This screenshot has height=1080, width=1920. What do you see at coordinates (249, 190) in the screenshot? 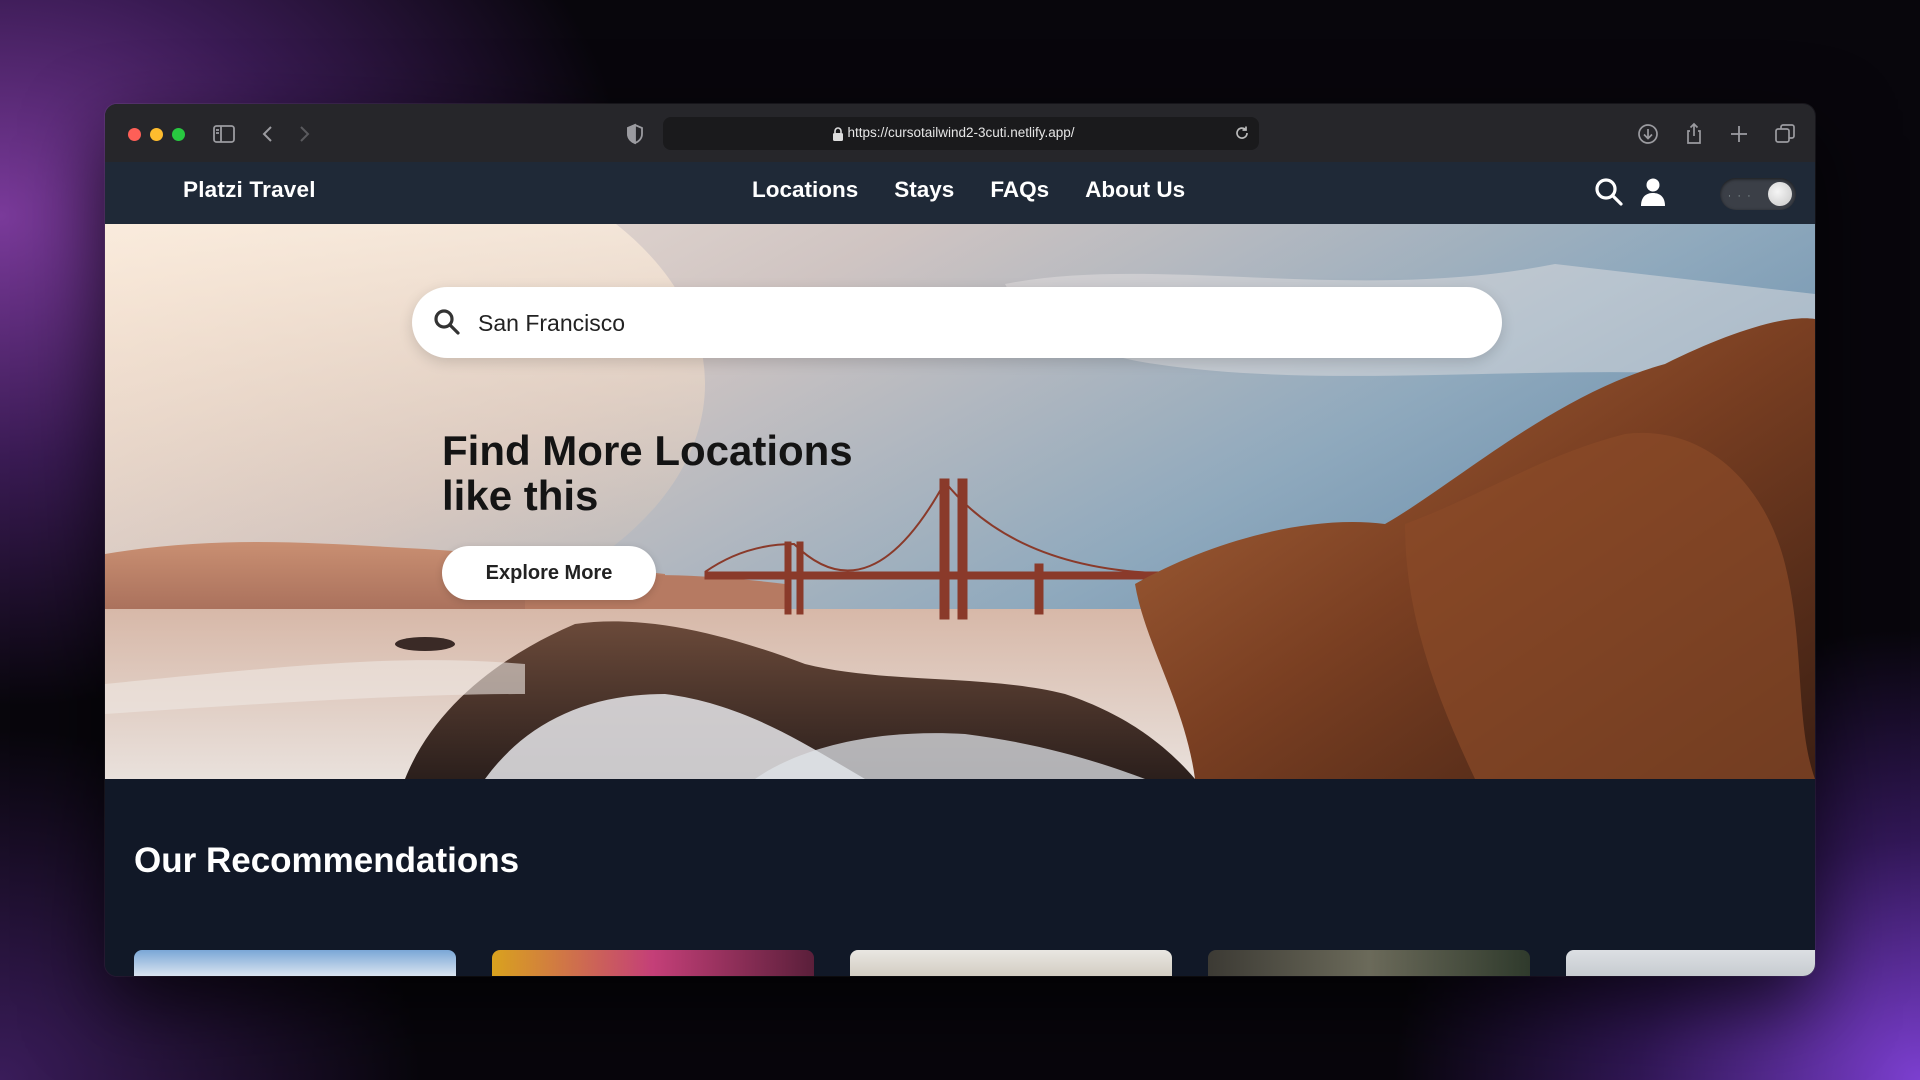
I see `brand-logo: Platzi Travel` at bounding box center [249, 190].